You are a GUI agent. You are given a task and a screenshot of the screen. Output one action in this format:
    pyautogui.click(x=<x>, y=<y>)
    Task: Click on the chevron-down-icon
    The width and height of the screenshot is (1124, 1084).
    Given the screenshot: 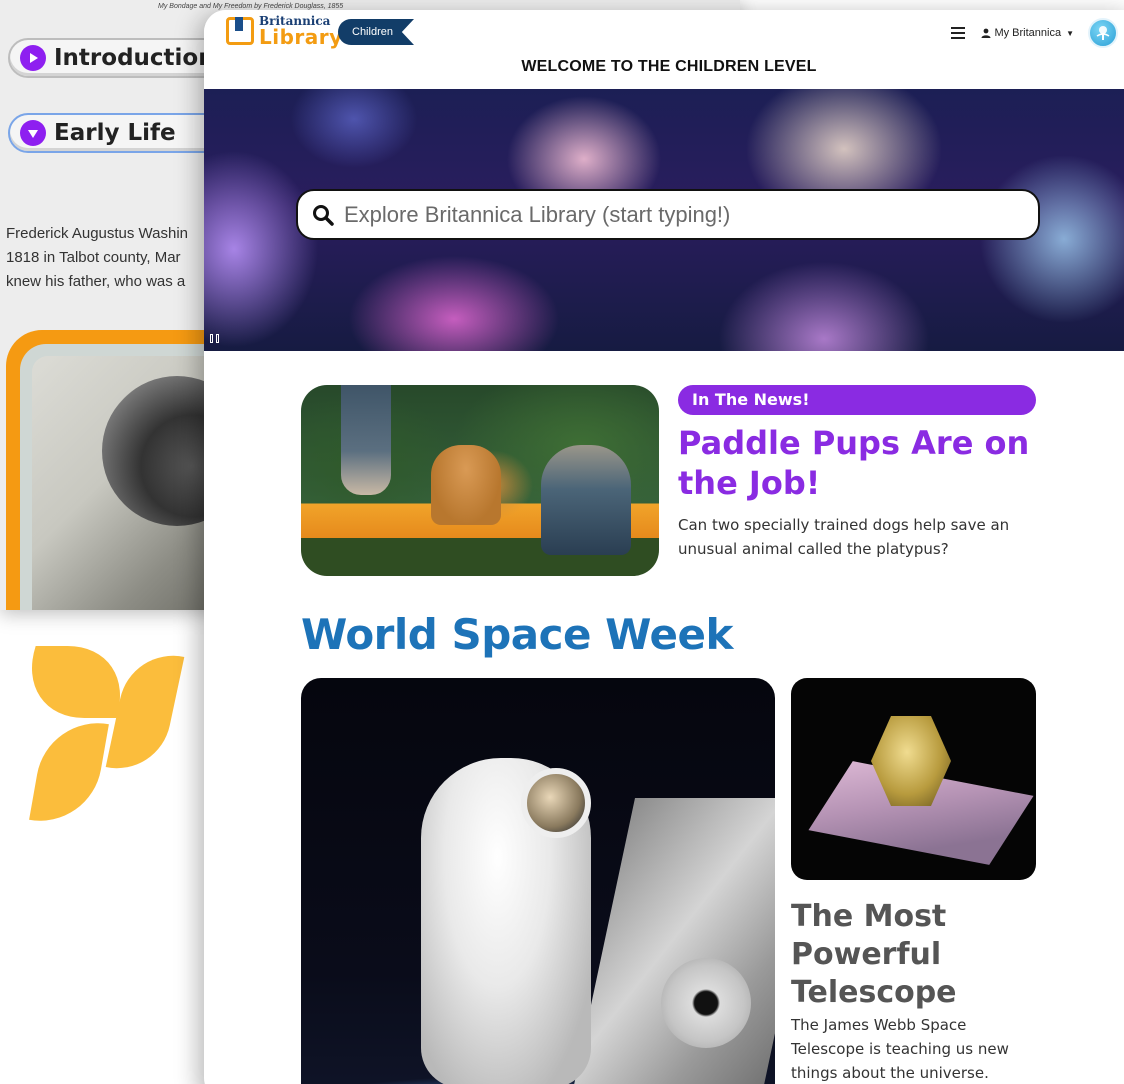 What is the action you would take?
    pyautogui.click(x=33, y=133)
    